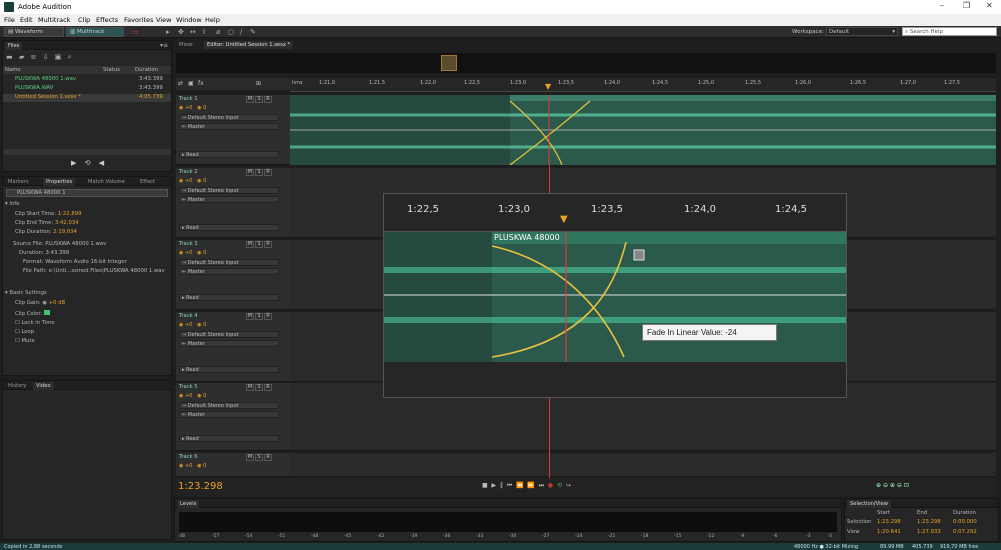  What do you see at coordinates (929, 522) in the screenshot?
I see `selection-end: 1:23.298` at bounding box center [929, 522].